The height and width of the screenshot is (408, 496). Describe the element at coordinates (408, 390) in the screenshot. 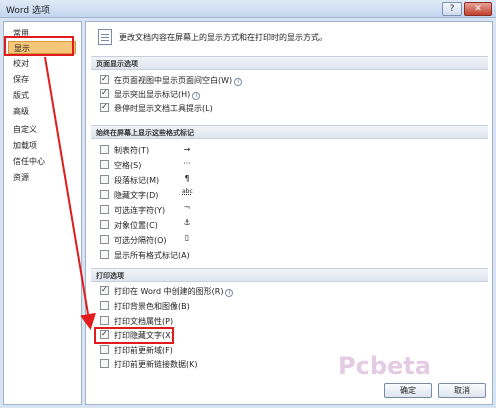

I see `ok-button: 确定` at that location.